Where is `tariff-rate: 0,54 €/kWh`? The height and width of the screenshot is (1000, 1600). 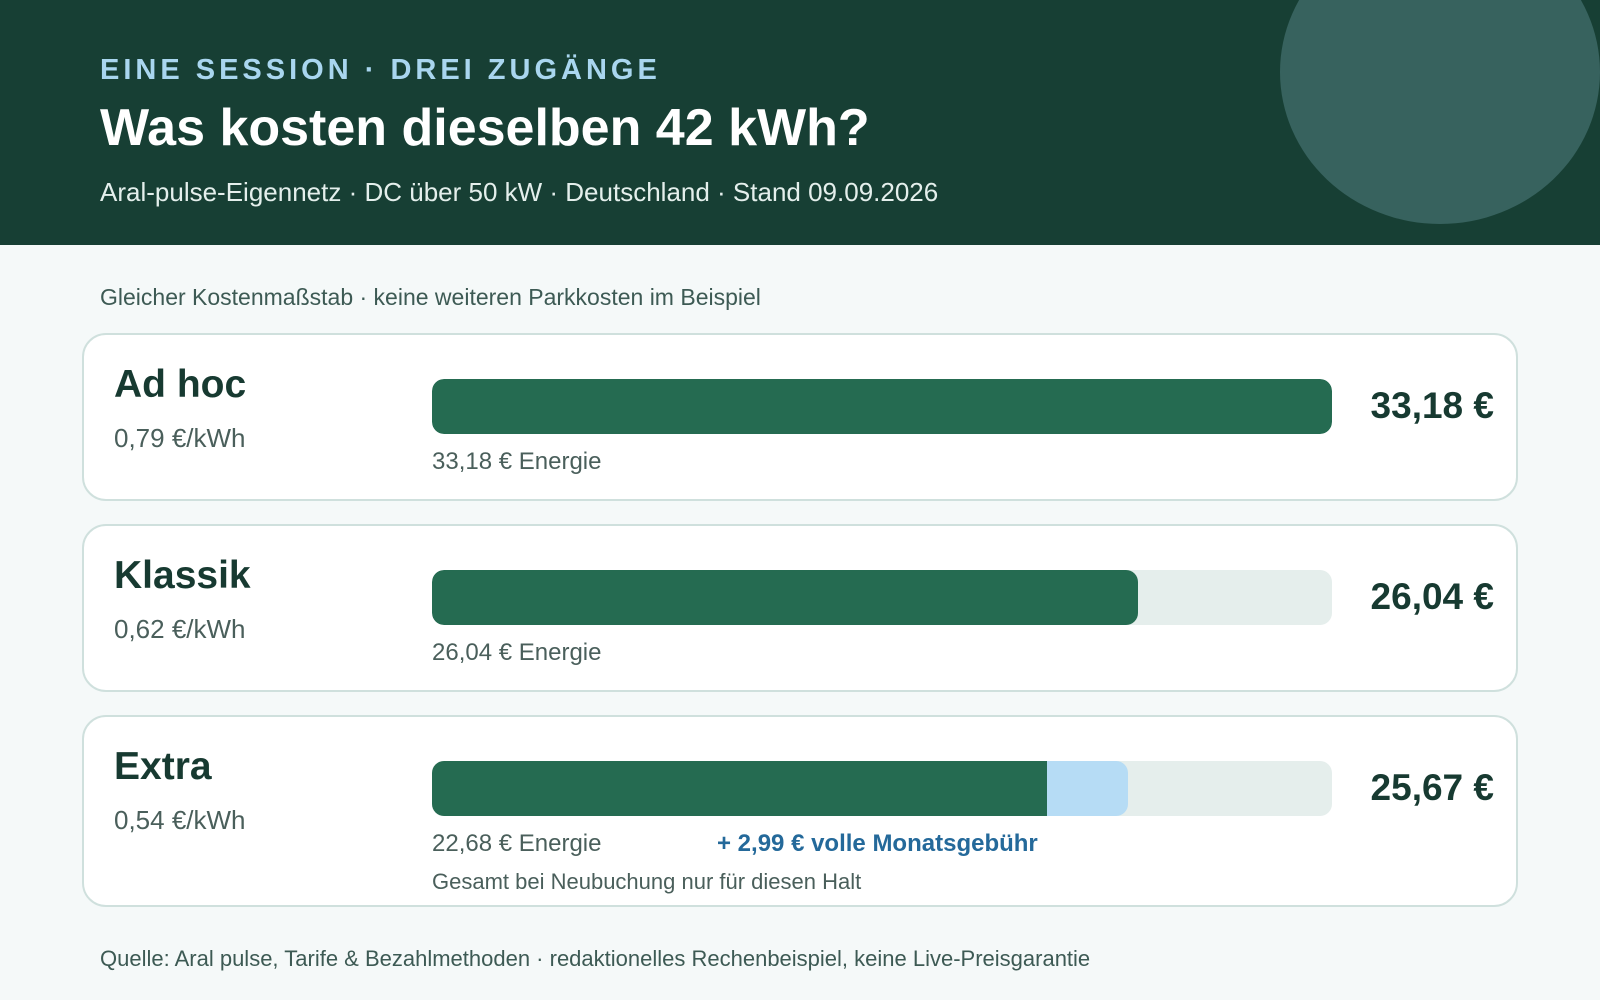 tariff-rate: 0,54 €/kWh is located at coordinates (180, 820).